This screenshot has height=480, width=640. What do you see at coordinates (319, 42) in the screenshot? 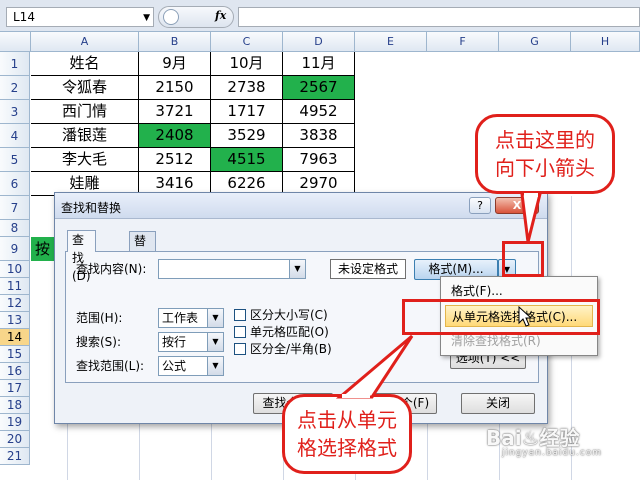
I see `column-header-d: D` at bounding box center [319, 42].